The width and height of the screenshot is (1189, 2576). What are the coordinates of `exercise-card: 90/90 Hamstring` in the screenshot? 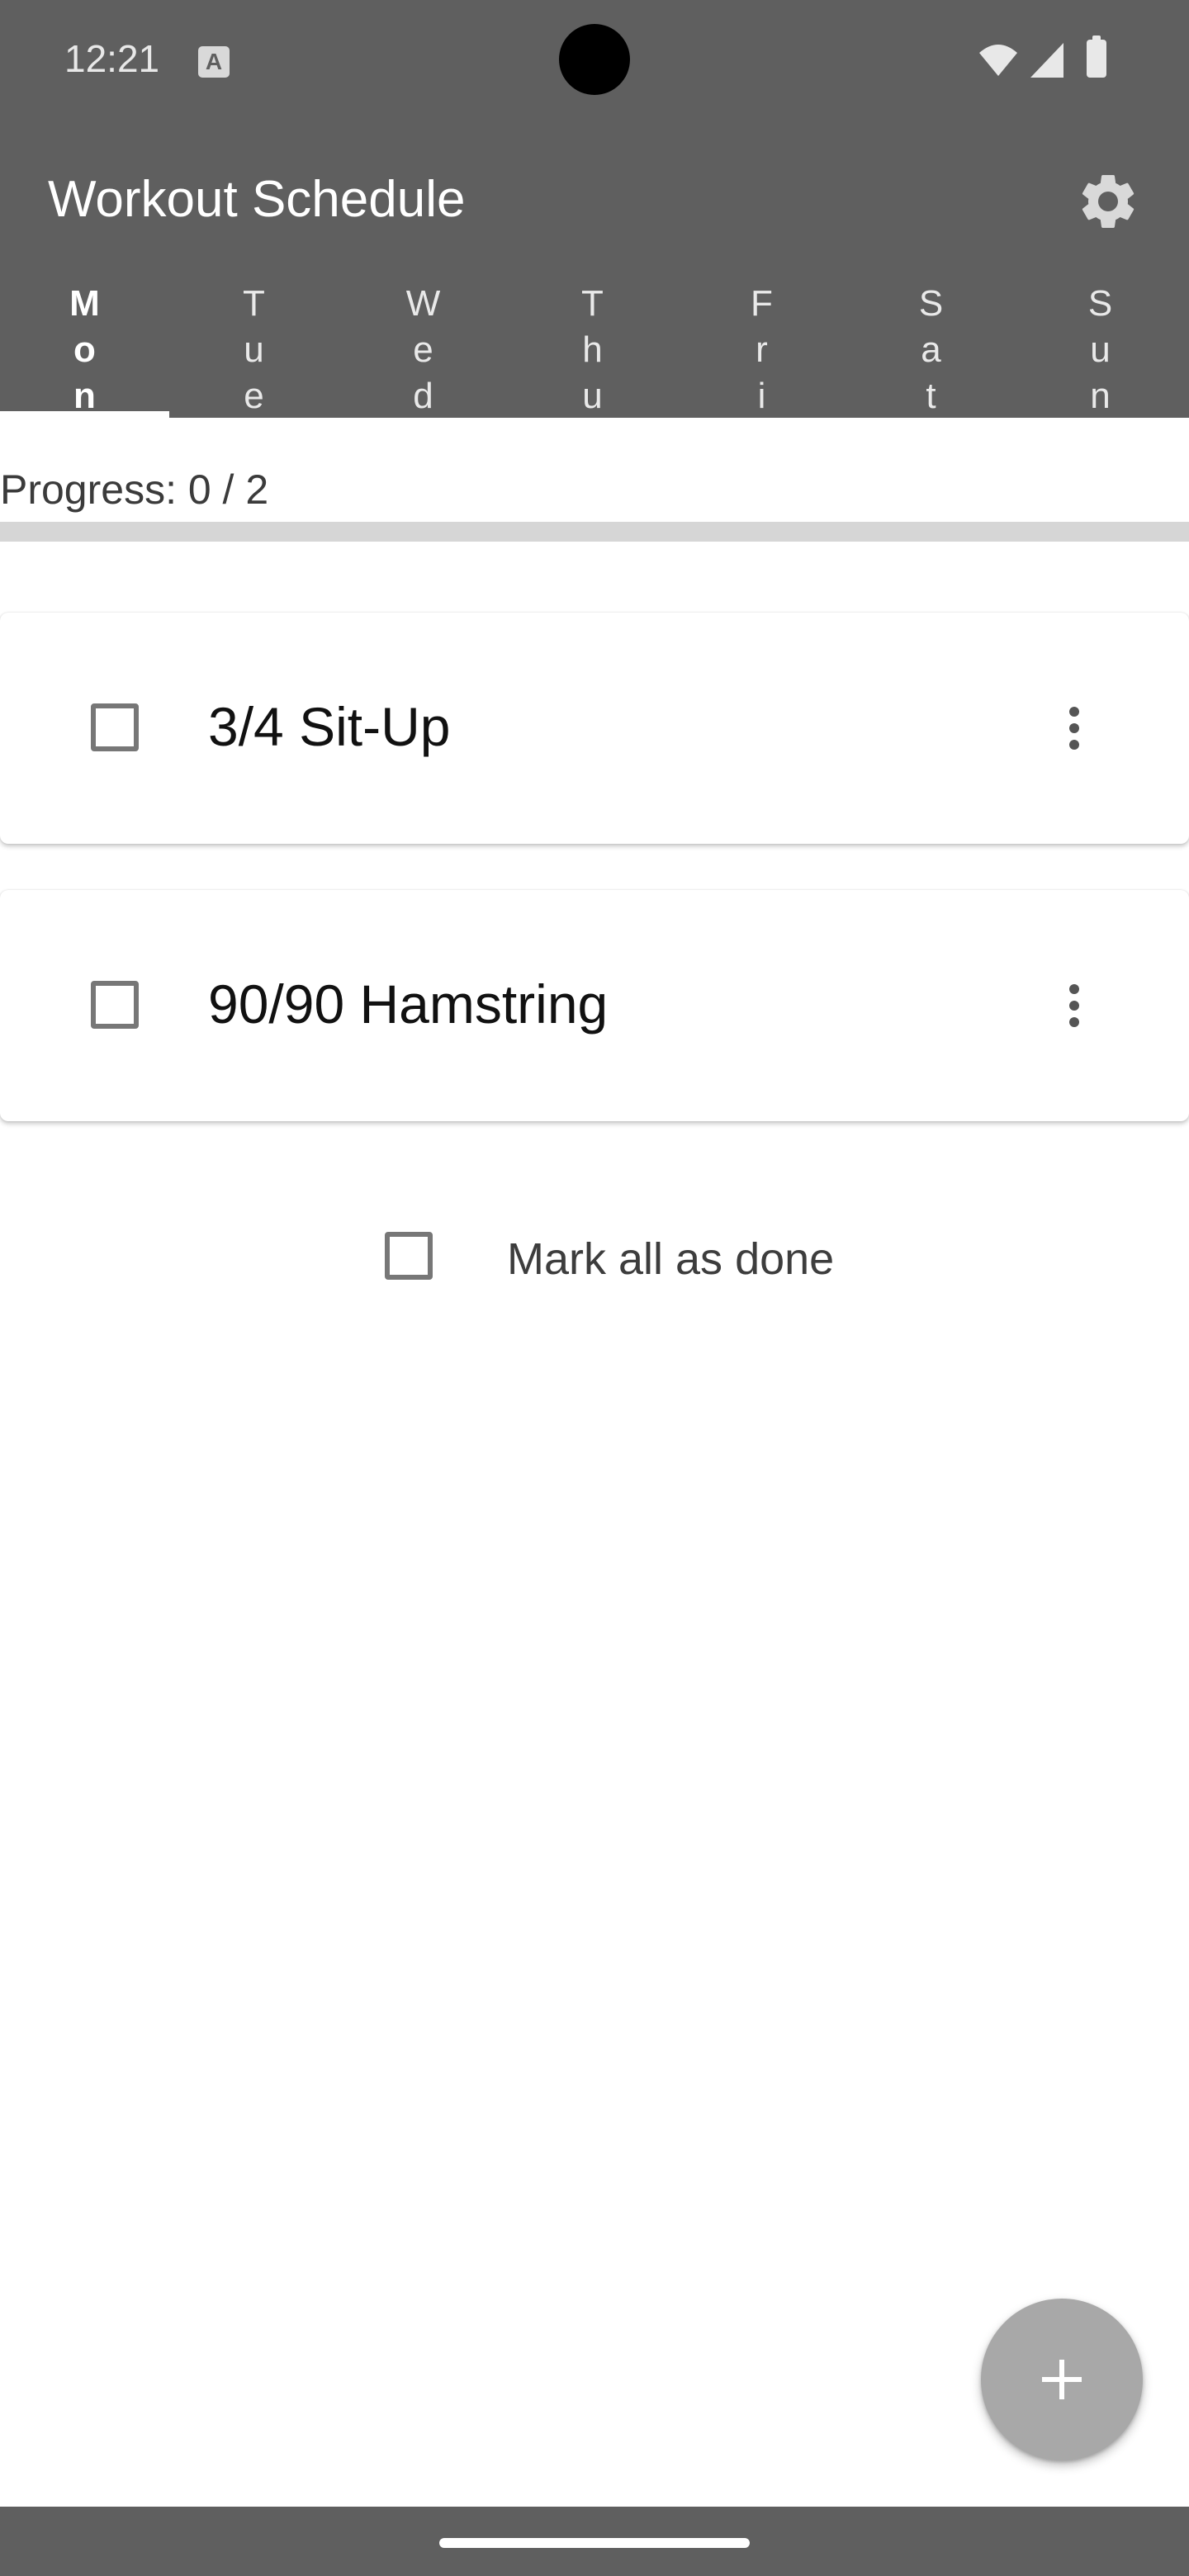 It's located at (594, 1005).